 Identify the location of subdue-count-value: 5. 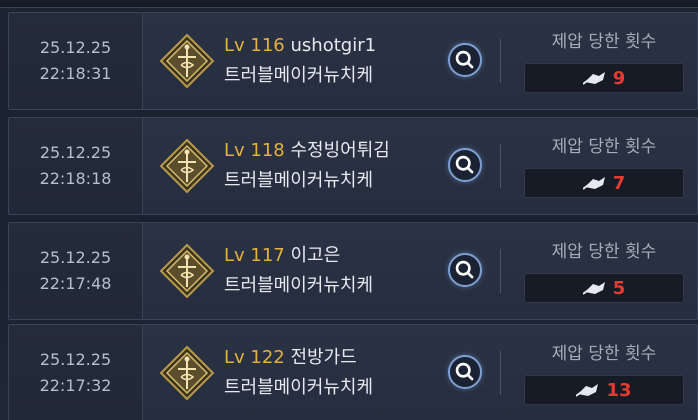
(619, 288).